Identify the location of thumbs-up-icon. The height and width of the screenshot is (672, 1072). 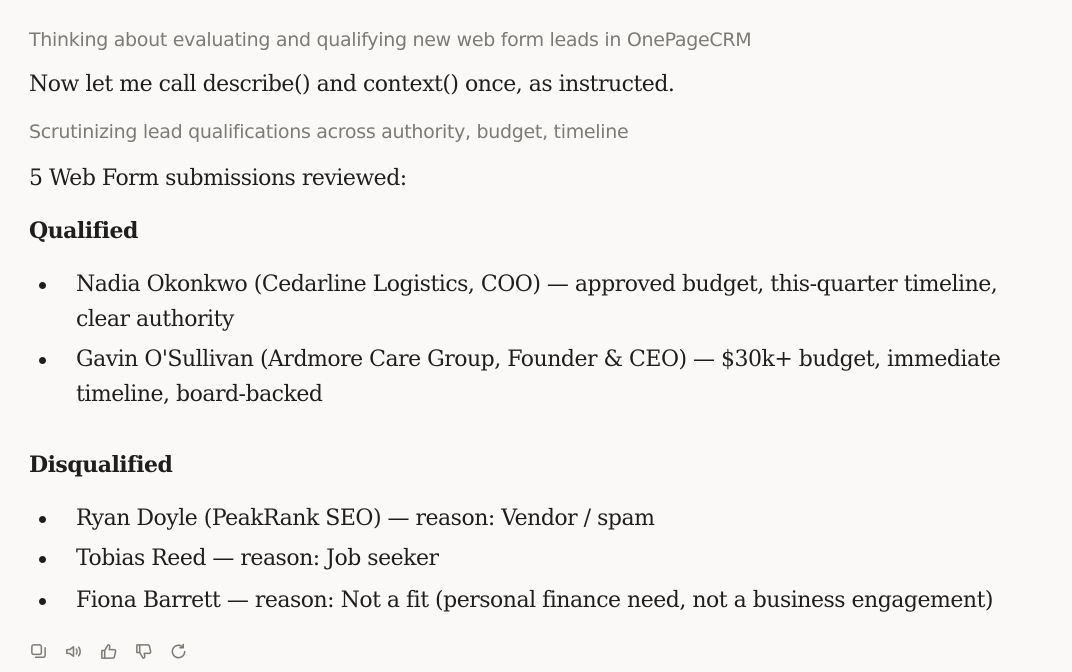
(109, 651).